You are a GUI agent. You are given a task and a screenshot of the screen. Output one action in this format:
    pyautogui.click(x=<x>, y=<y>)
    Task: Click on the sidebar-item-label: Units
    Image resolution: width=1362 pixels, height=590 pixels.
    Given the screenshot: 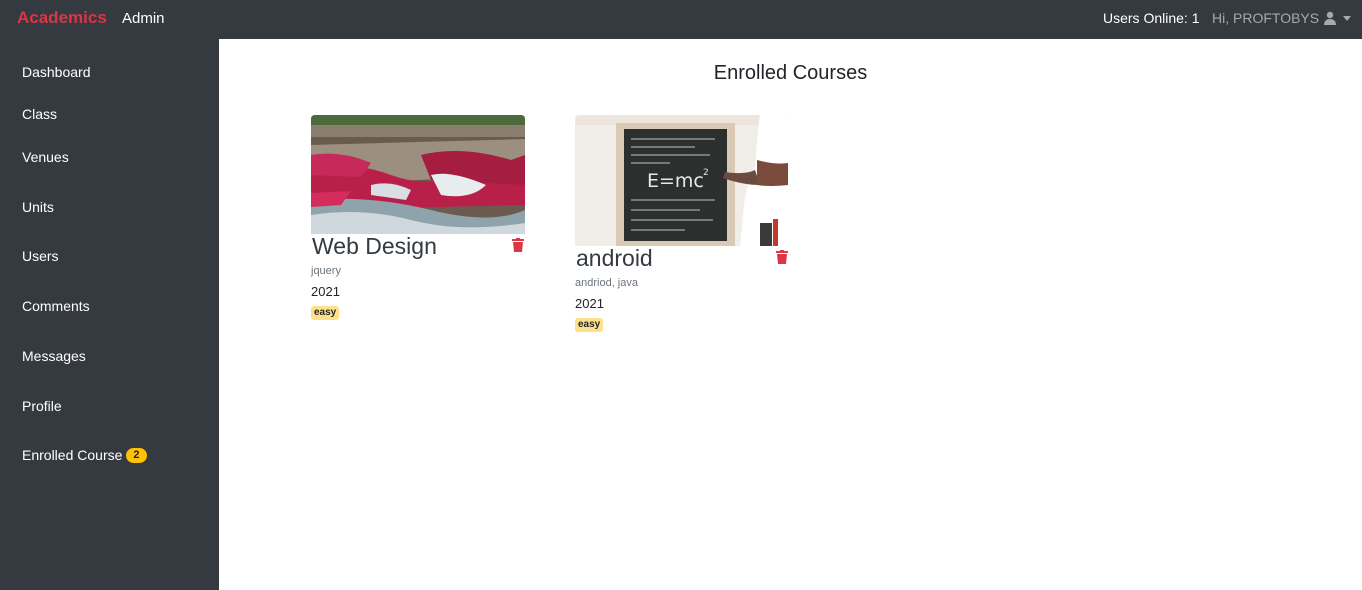 What is the action you would take?
    pyautogui.click(x=38, y=207)
    